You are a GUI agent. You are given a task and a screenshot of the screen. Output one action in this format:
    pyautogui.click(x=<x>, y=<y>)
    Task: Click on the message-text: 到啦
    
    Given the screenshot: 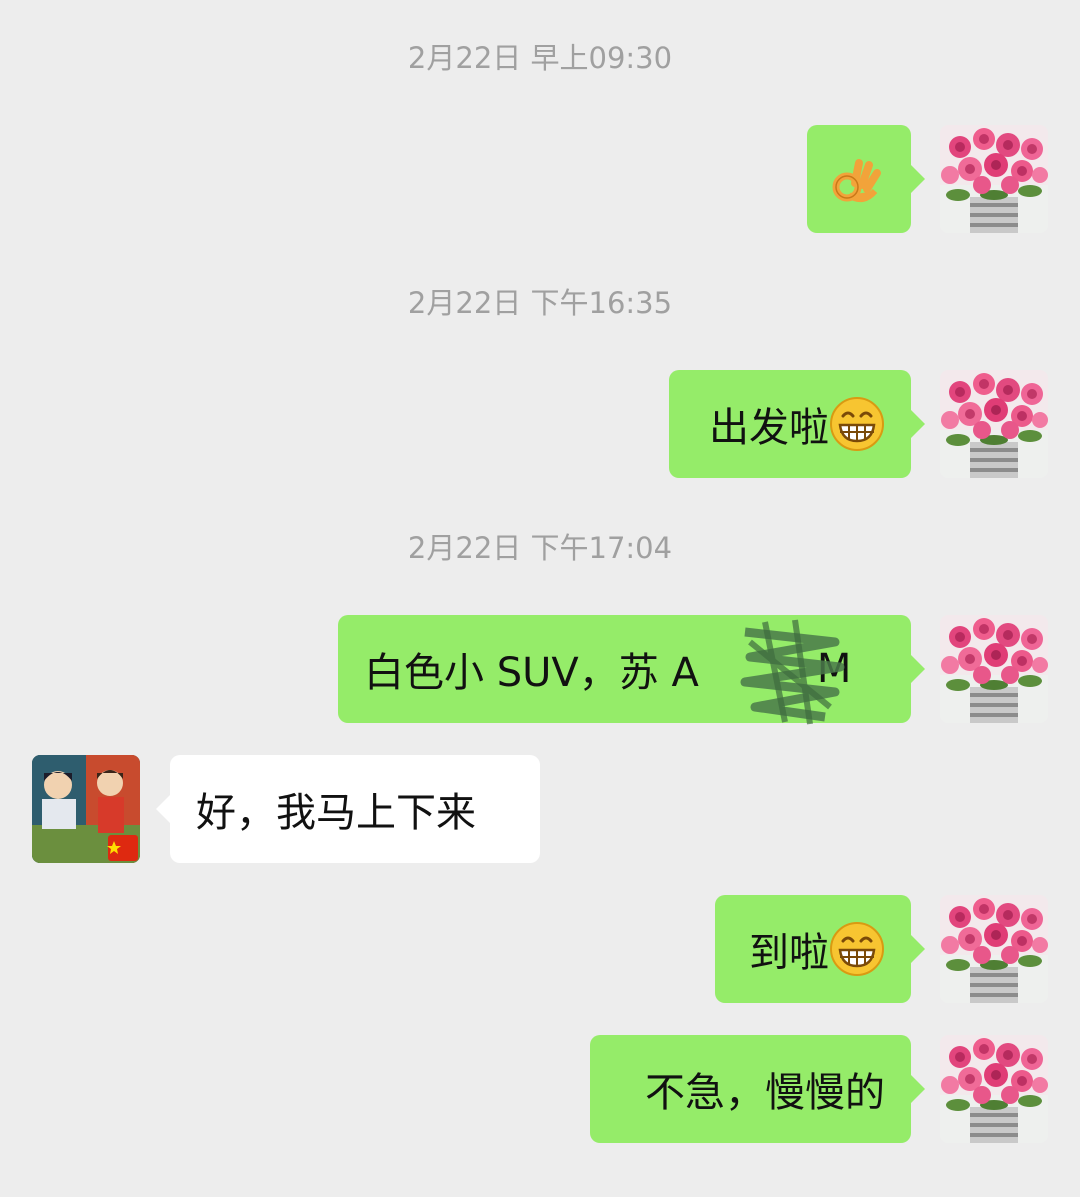 What is the action you would take?
    pyautogui.click(x=789, y=953)
    